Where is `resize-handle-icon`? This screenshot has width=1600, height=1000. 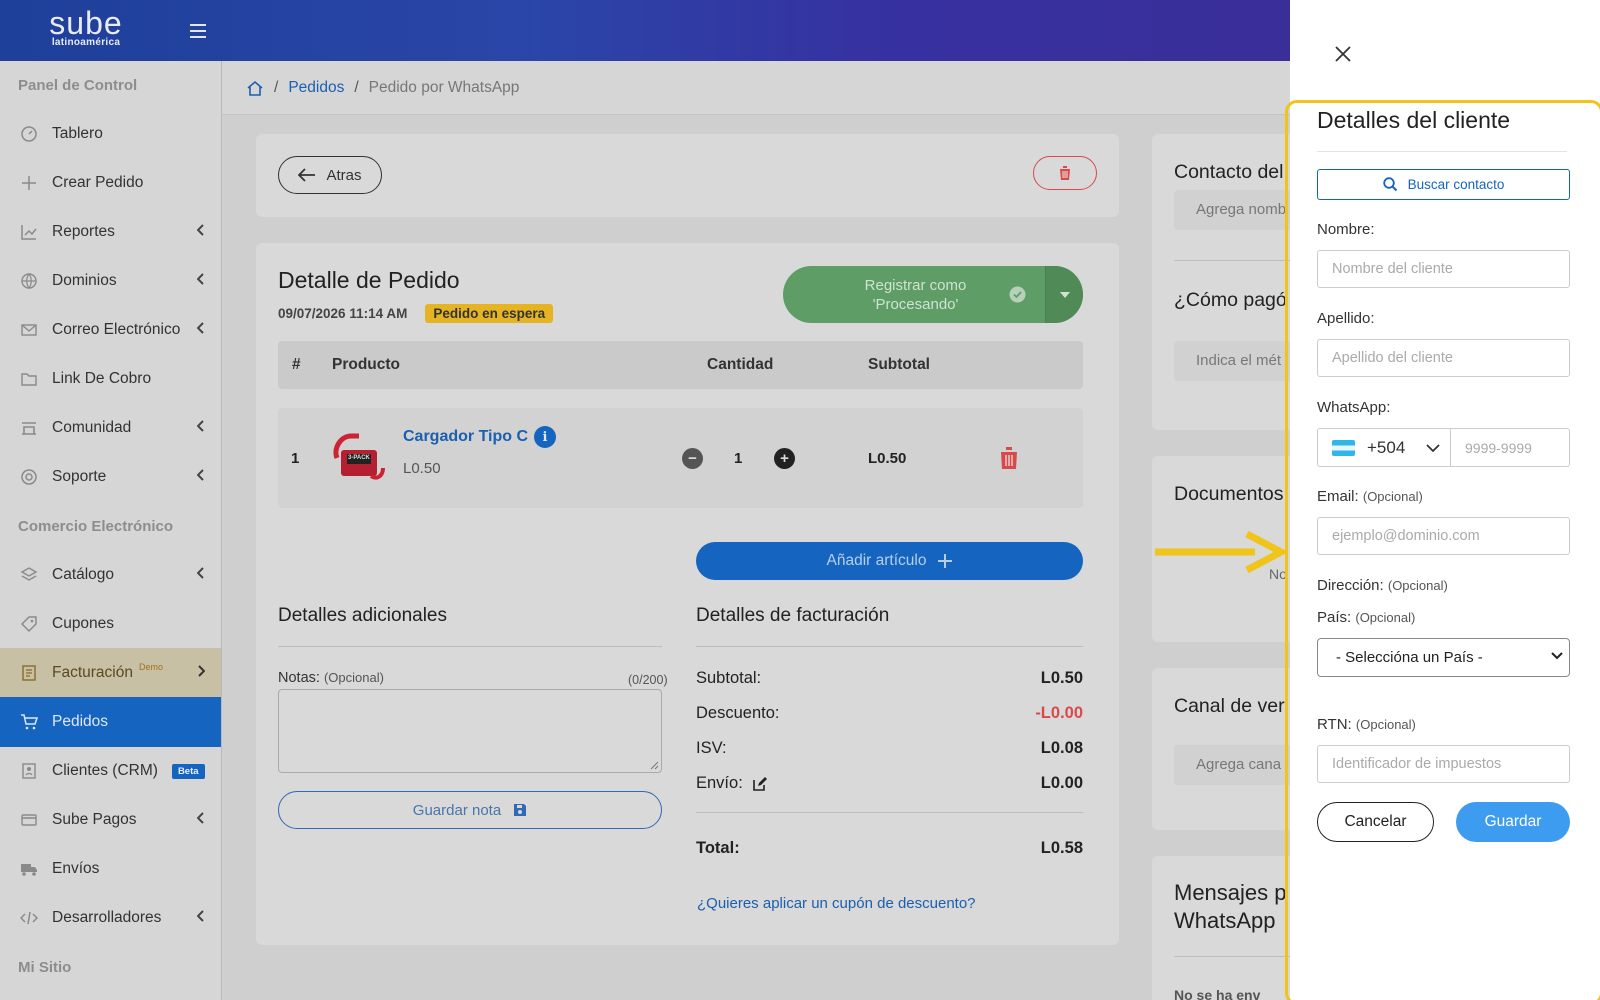 resize-handle-icon is located at coordinates (654, 765).